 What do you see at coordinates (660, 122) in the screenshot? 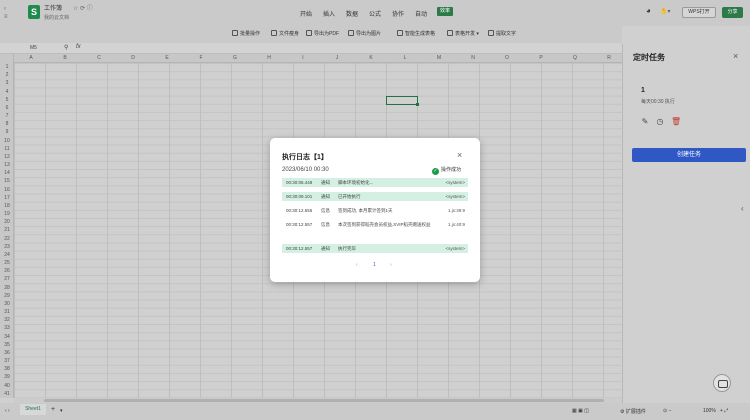
I see `history-icon: ◷` at bounding box center [660, 122].